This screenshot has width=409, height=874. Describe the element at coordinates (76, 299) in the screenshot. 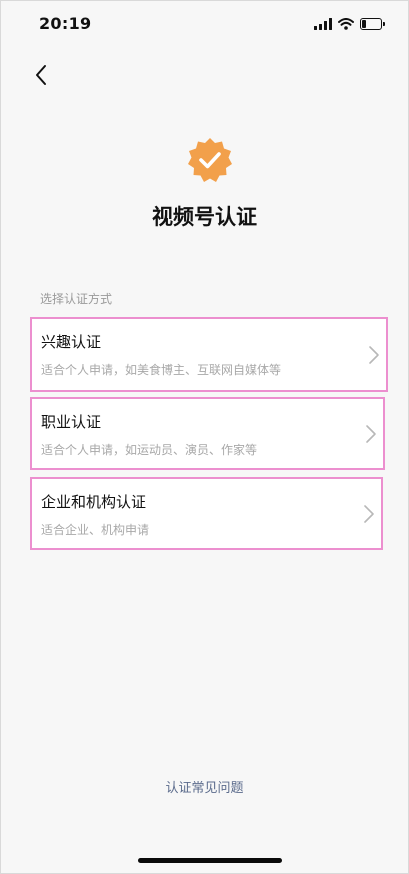

I see `section-label: 选择认证方式` at that location.